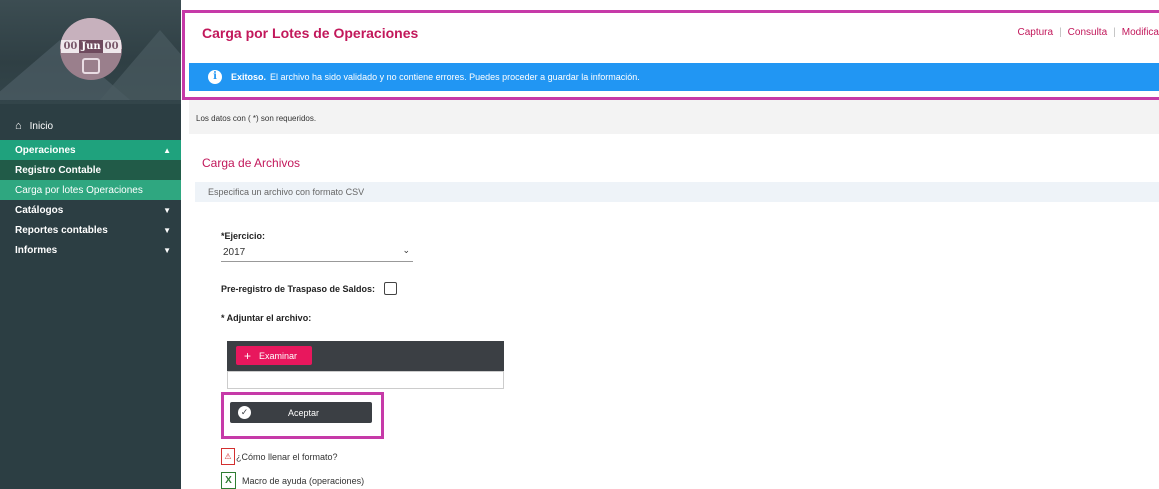 This screenshot has height=489, width=1159. What do you see at coordinates (111, 46) in the screenshot?
I see `logo-year: 00` at bounding box center [111, 46].